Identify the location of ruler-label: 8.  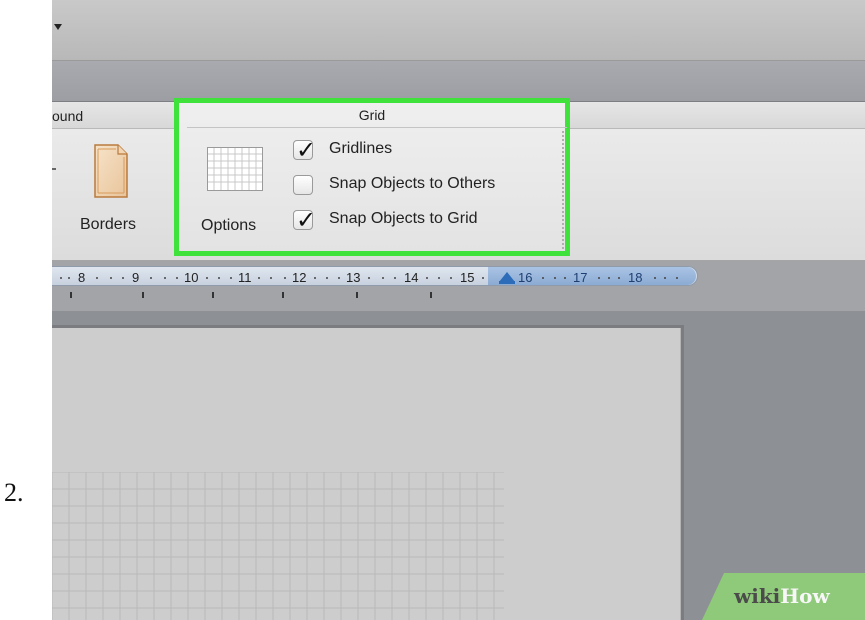
(82, 277).